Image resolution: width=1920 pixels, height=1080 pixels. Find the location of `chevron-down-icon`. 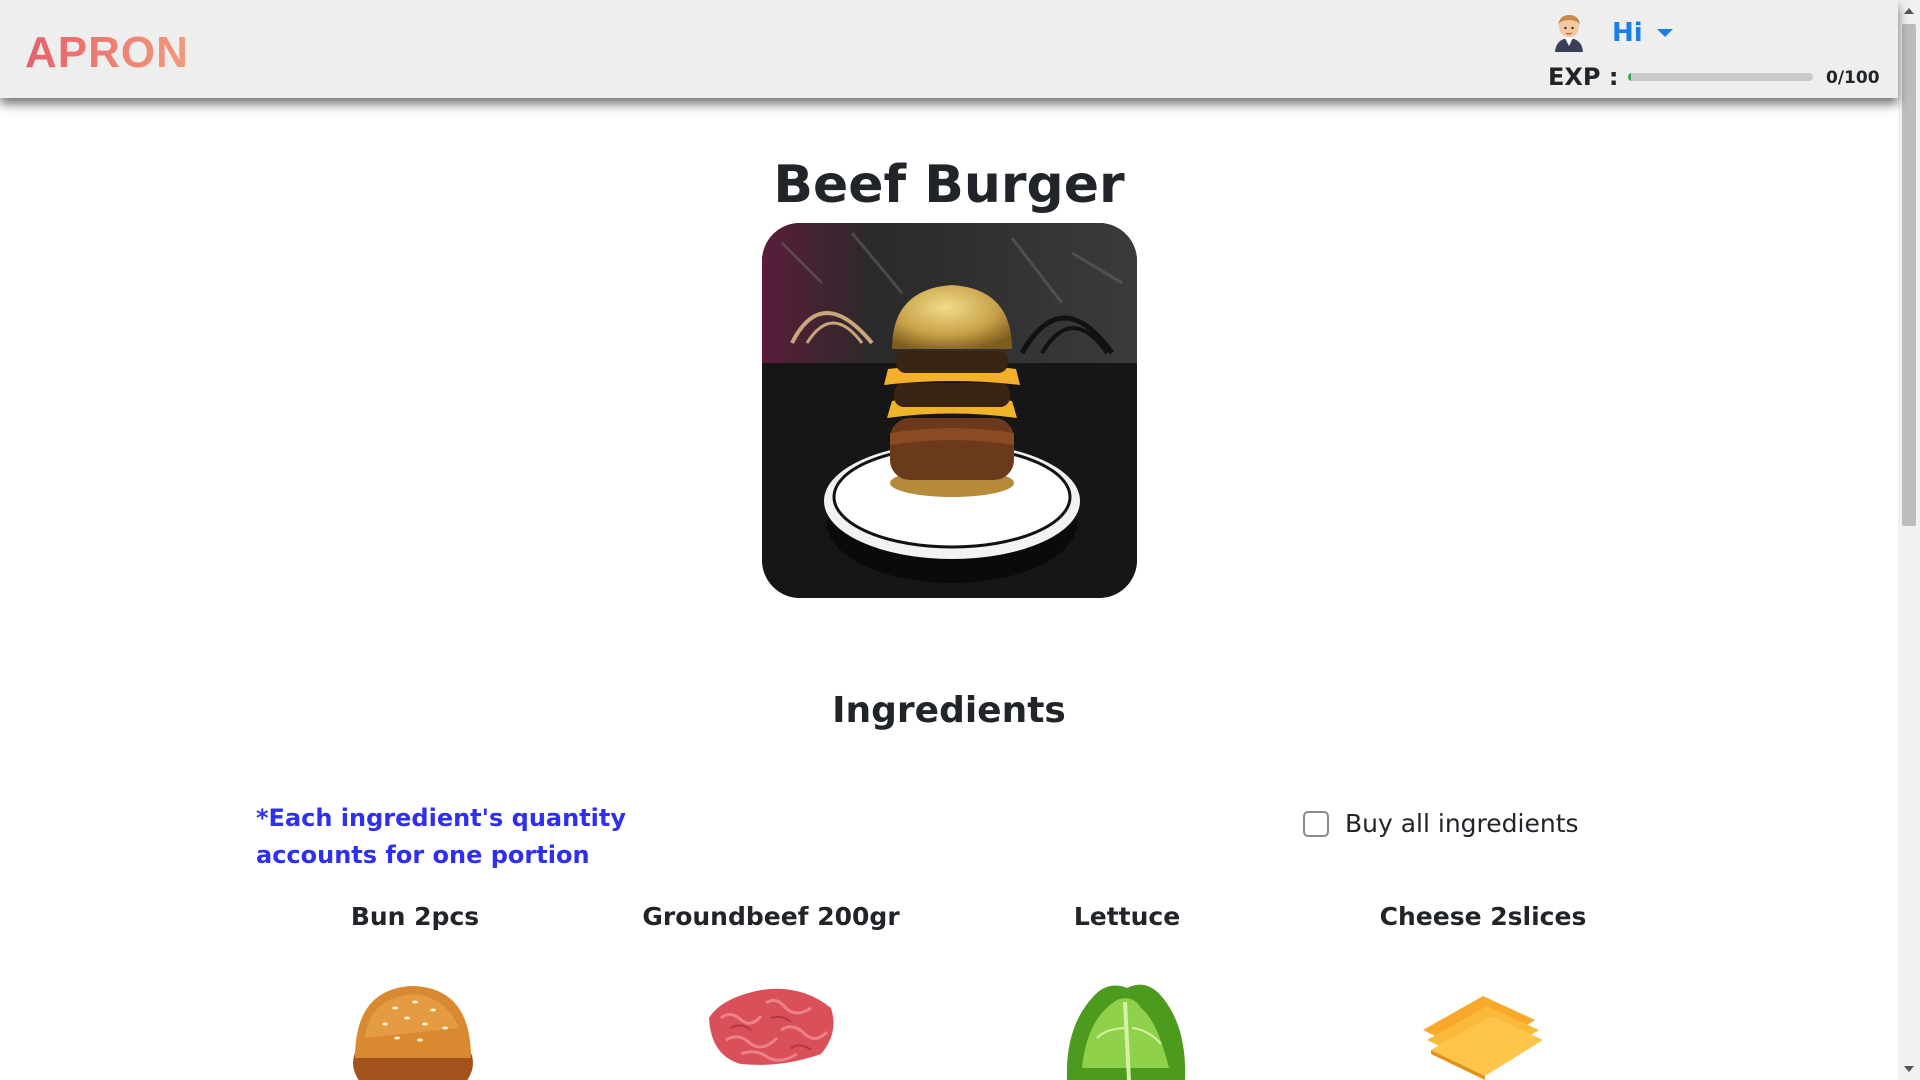

chevron-down-icon is located at coordinates (1664, 33).